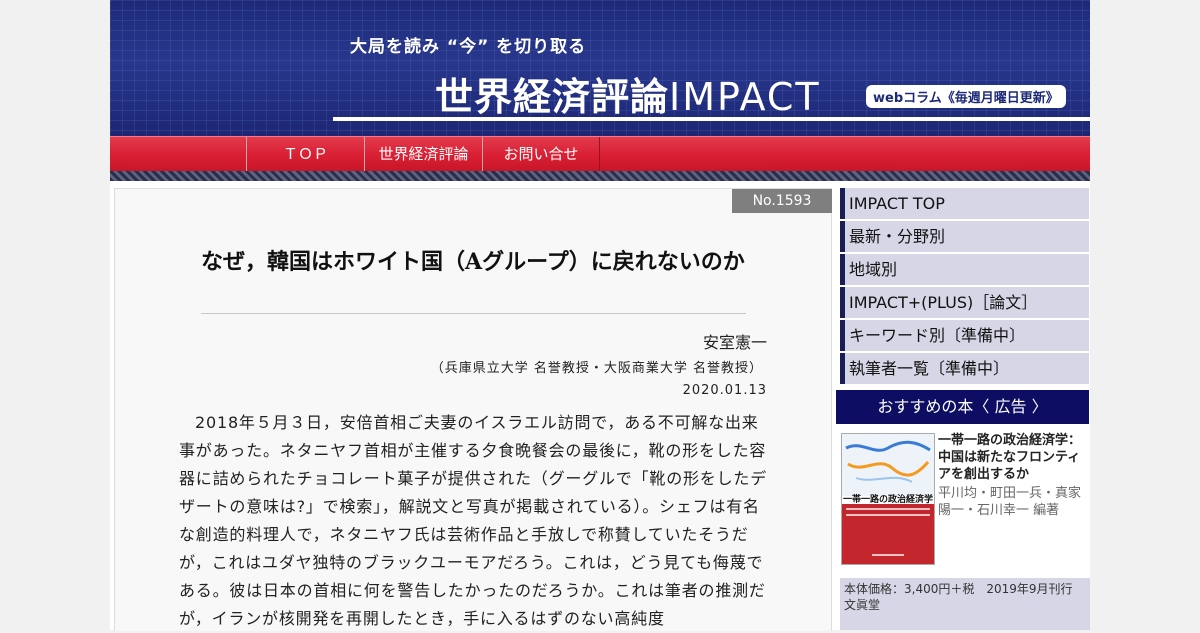 This screenshot has height=633, width=1200. What do you see at coordinates (964, 236) in the screenshot?
I see `sidebar-item-latest-by-field: 最新・分野別` at bounding box center [964, 236].